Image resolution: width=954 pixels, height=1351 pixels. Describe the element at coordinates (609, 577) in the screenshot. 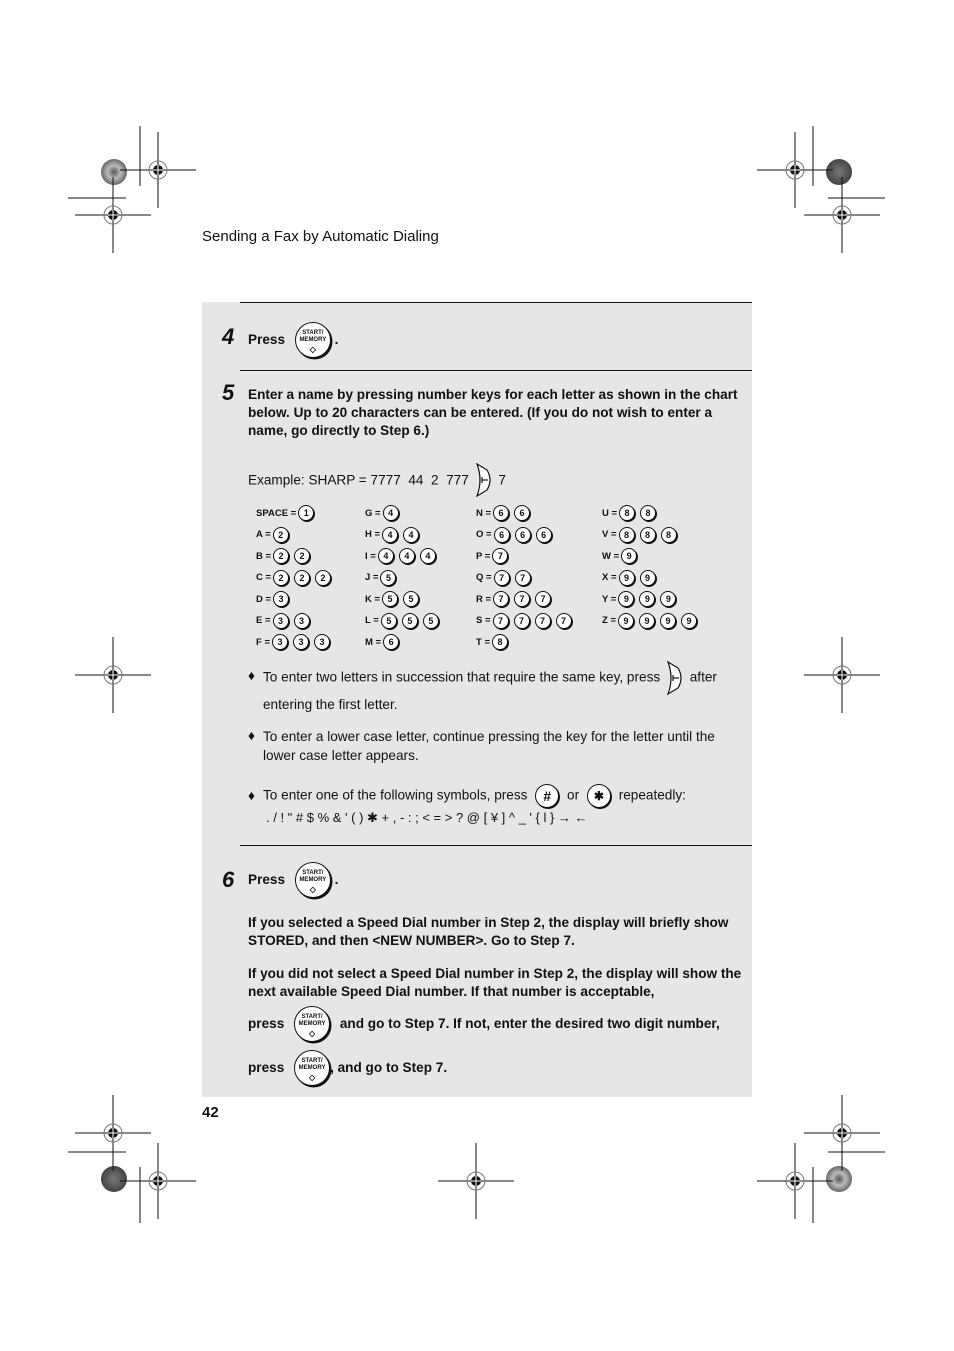

I see `letter-label: X =` at that location.